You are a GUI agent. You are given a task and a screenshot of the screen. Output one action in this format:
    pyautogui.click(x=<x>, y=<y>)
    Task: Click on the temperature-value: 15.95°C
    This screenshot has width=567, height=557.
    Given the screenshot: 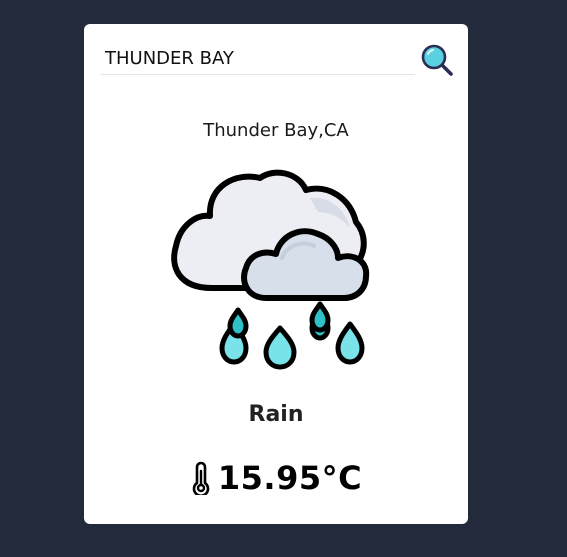 What is the action you would take?
    pyautogui.click(x=290, y=478)
    